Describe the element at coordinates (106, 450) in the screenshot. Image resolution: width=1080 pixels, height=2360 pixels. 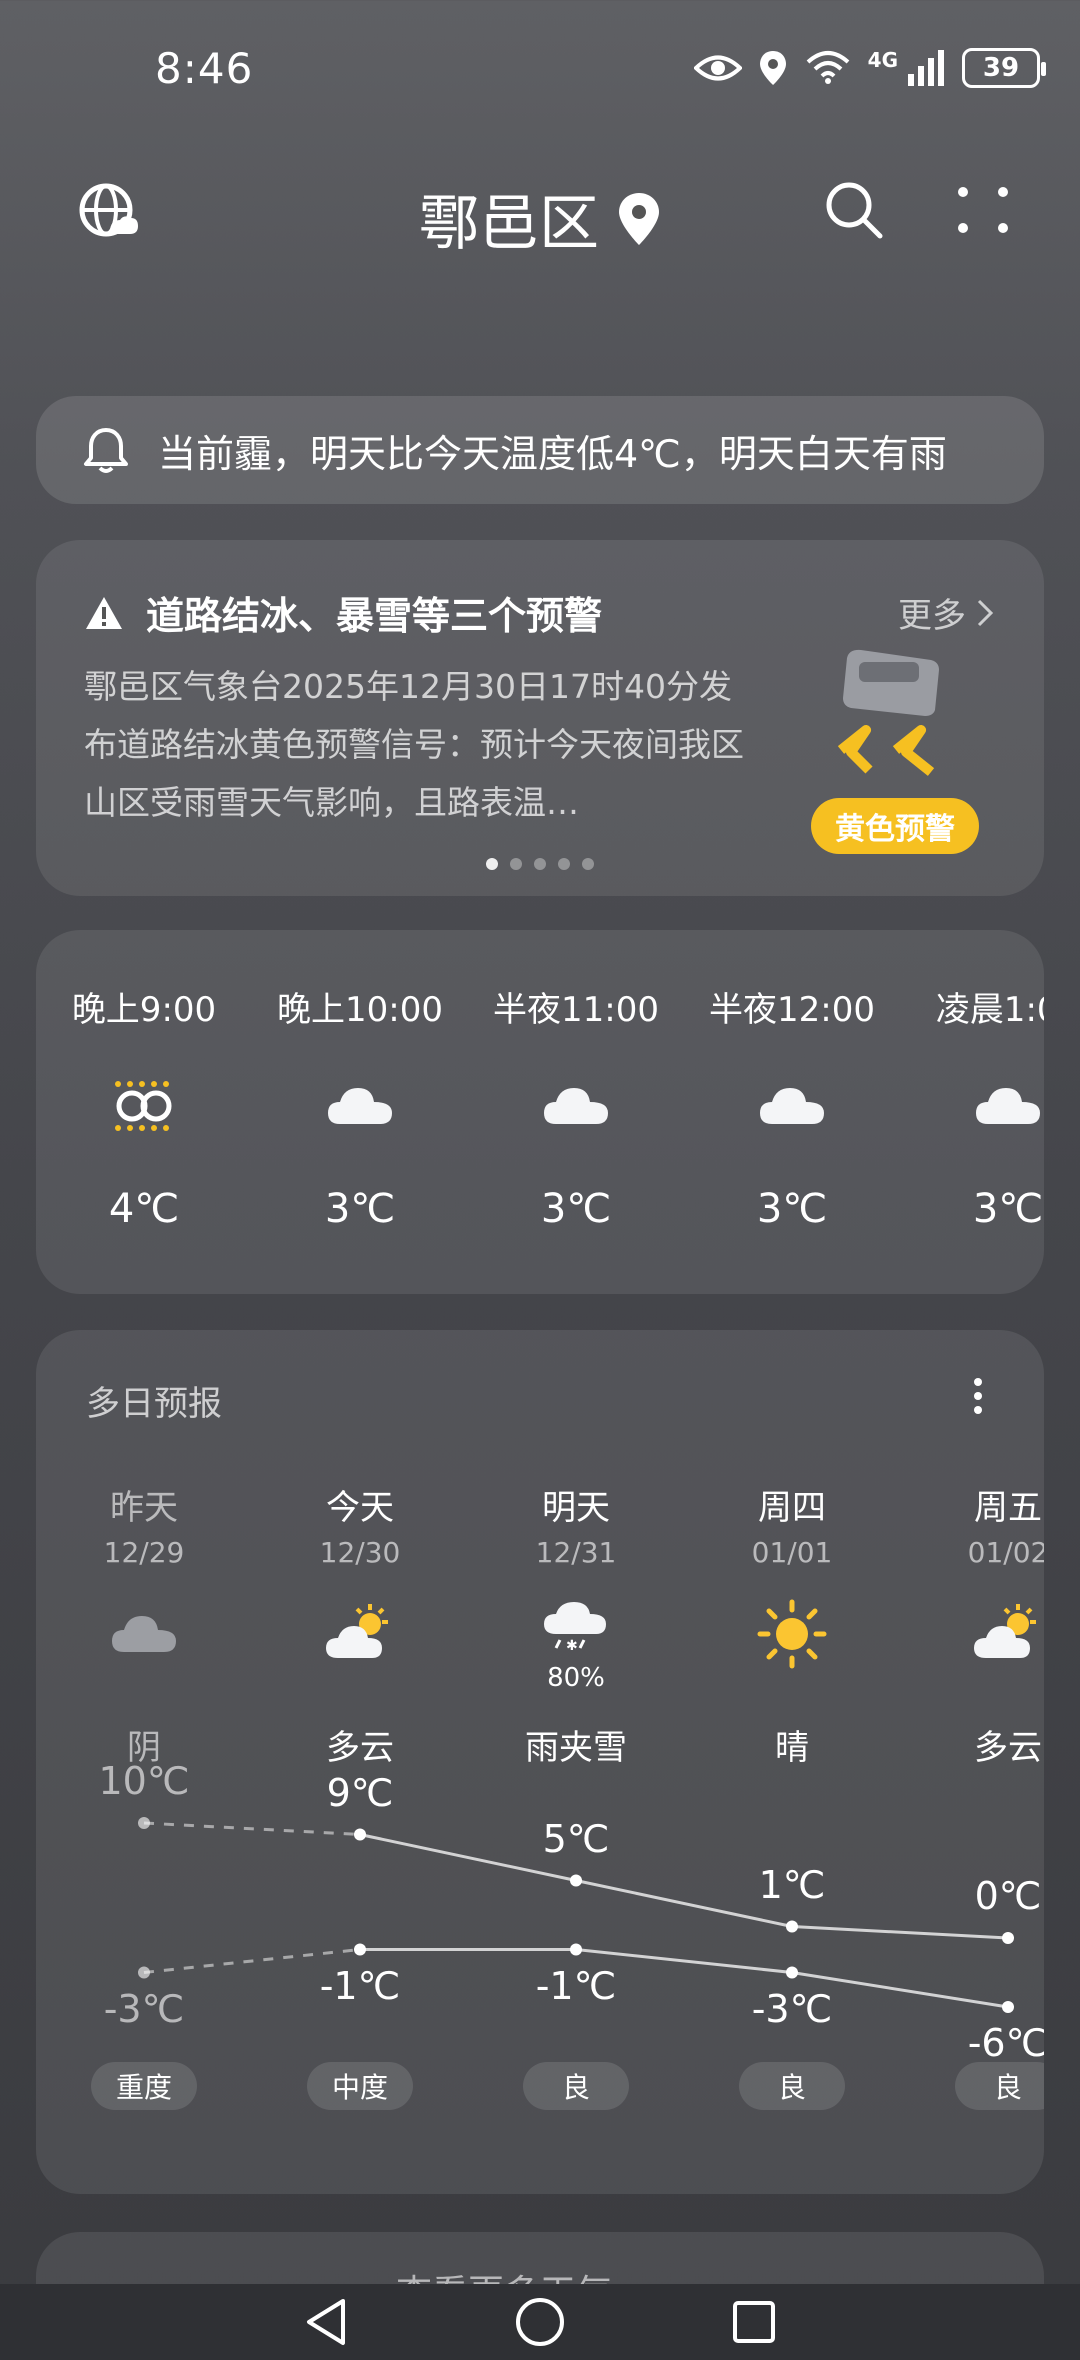
I see `bell-icon` at that location.